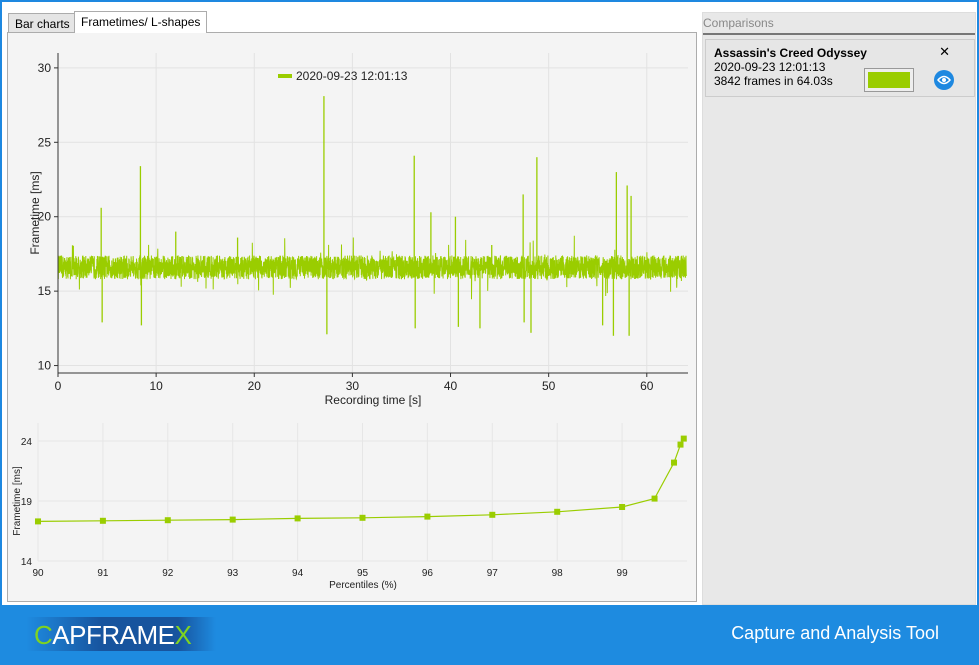  What do you see at coordinates (489, 635) in the screenshot?
I see `footer: CAPFRAMEX Capture and Analysis Tool` at bounding box center [489, 635].